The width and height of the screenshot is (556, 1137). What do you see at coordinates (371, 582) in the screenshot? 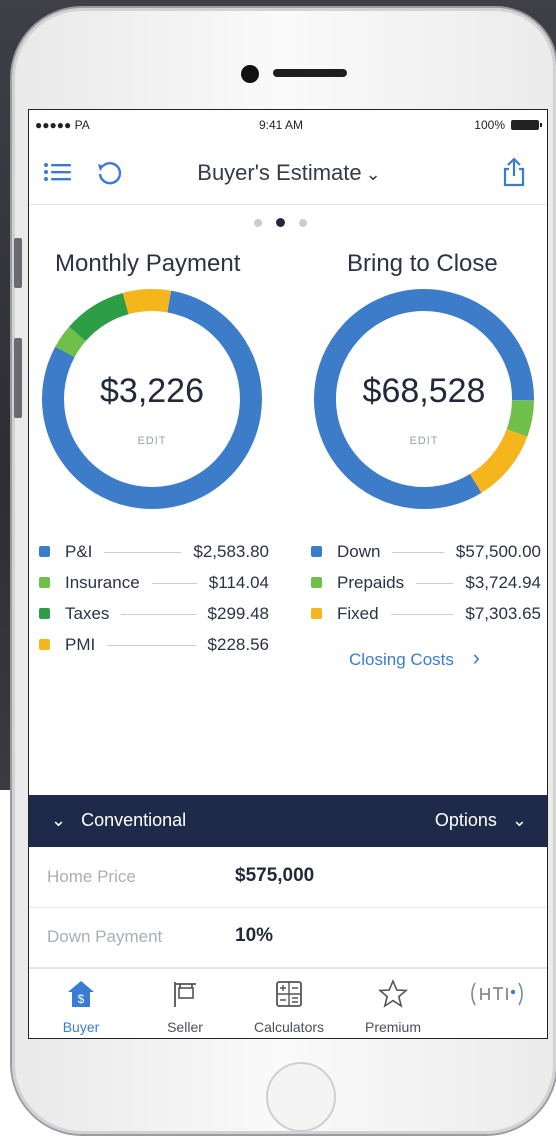
I see `legend-label: Prepaids` at bounding box center [371, 582].